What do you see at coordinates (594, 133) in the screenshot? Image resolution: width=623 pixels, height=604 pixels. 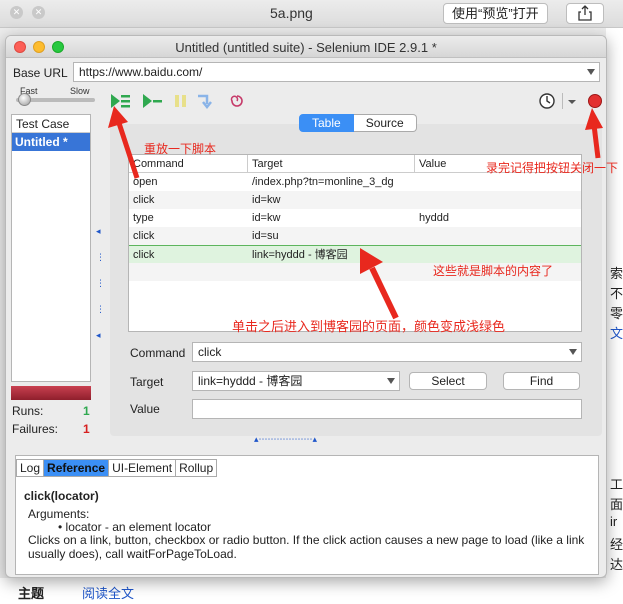 I see `annotation-arrow-record` at bounding box center [594, 133].